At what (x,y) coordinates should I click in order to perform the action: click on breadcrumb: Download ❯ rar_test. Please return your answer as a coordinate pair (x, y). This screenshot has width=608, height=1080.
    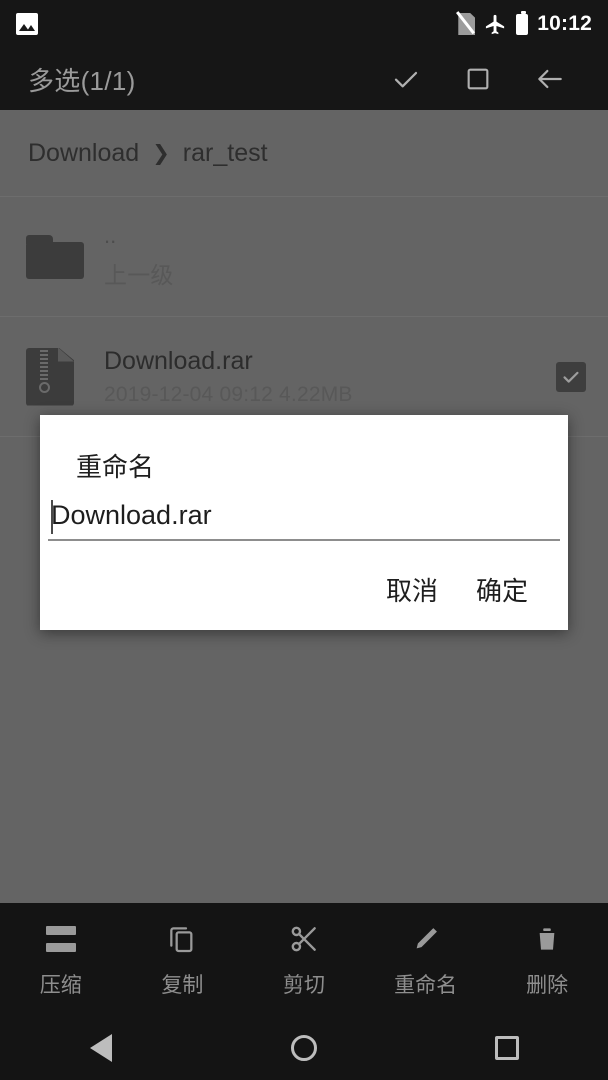
    Looking at the image, I should click on (304, 153).